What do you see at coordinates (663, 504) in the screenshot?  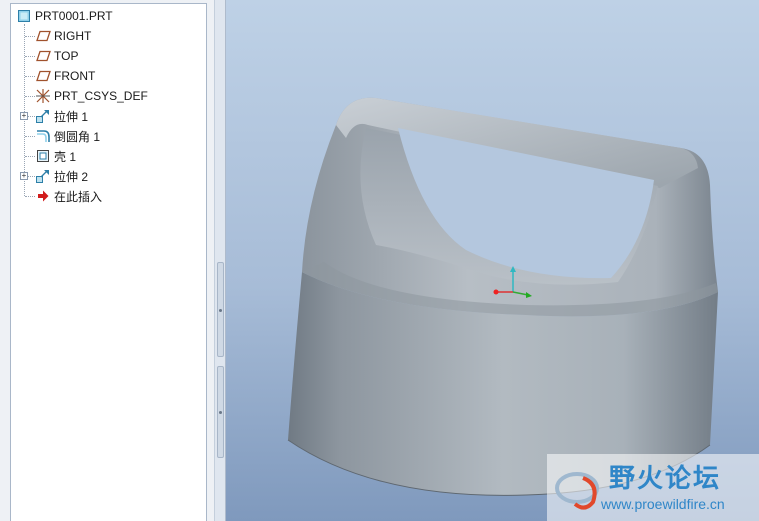 I see `watermark-url: www.proewildfire.cn` at bounding box center [663, 504].